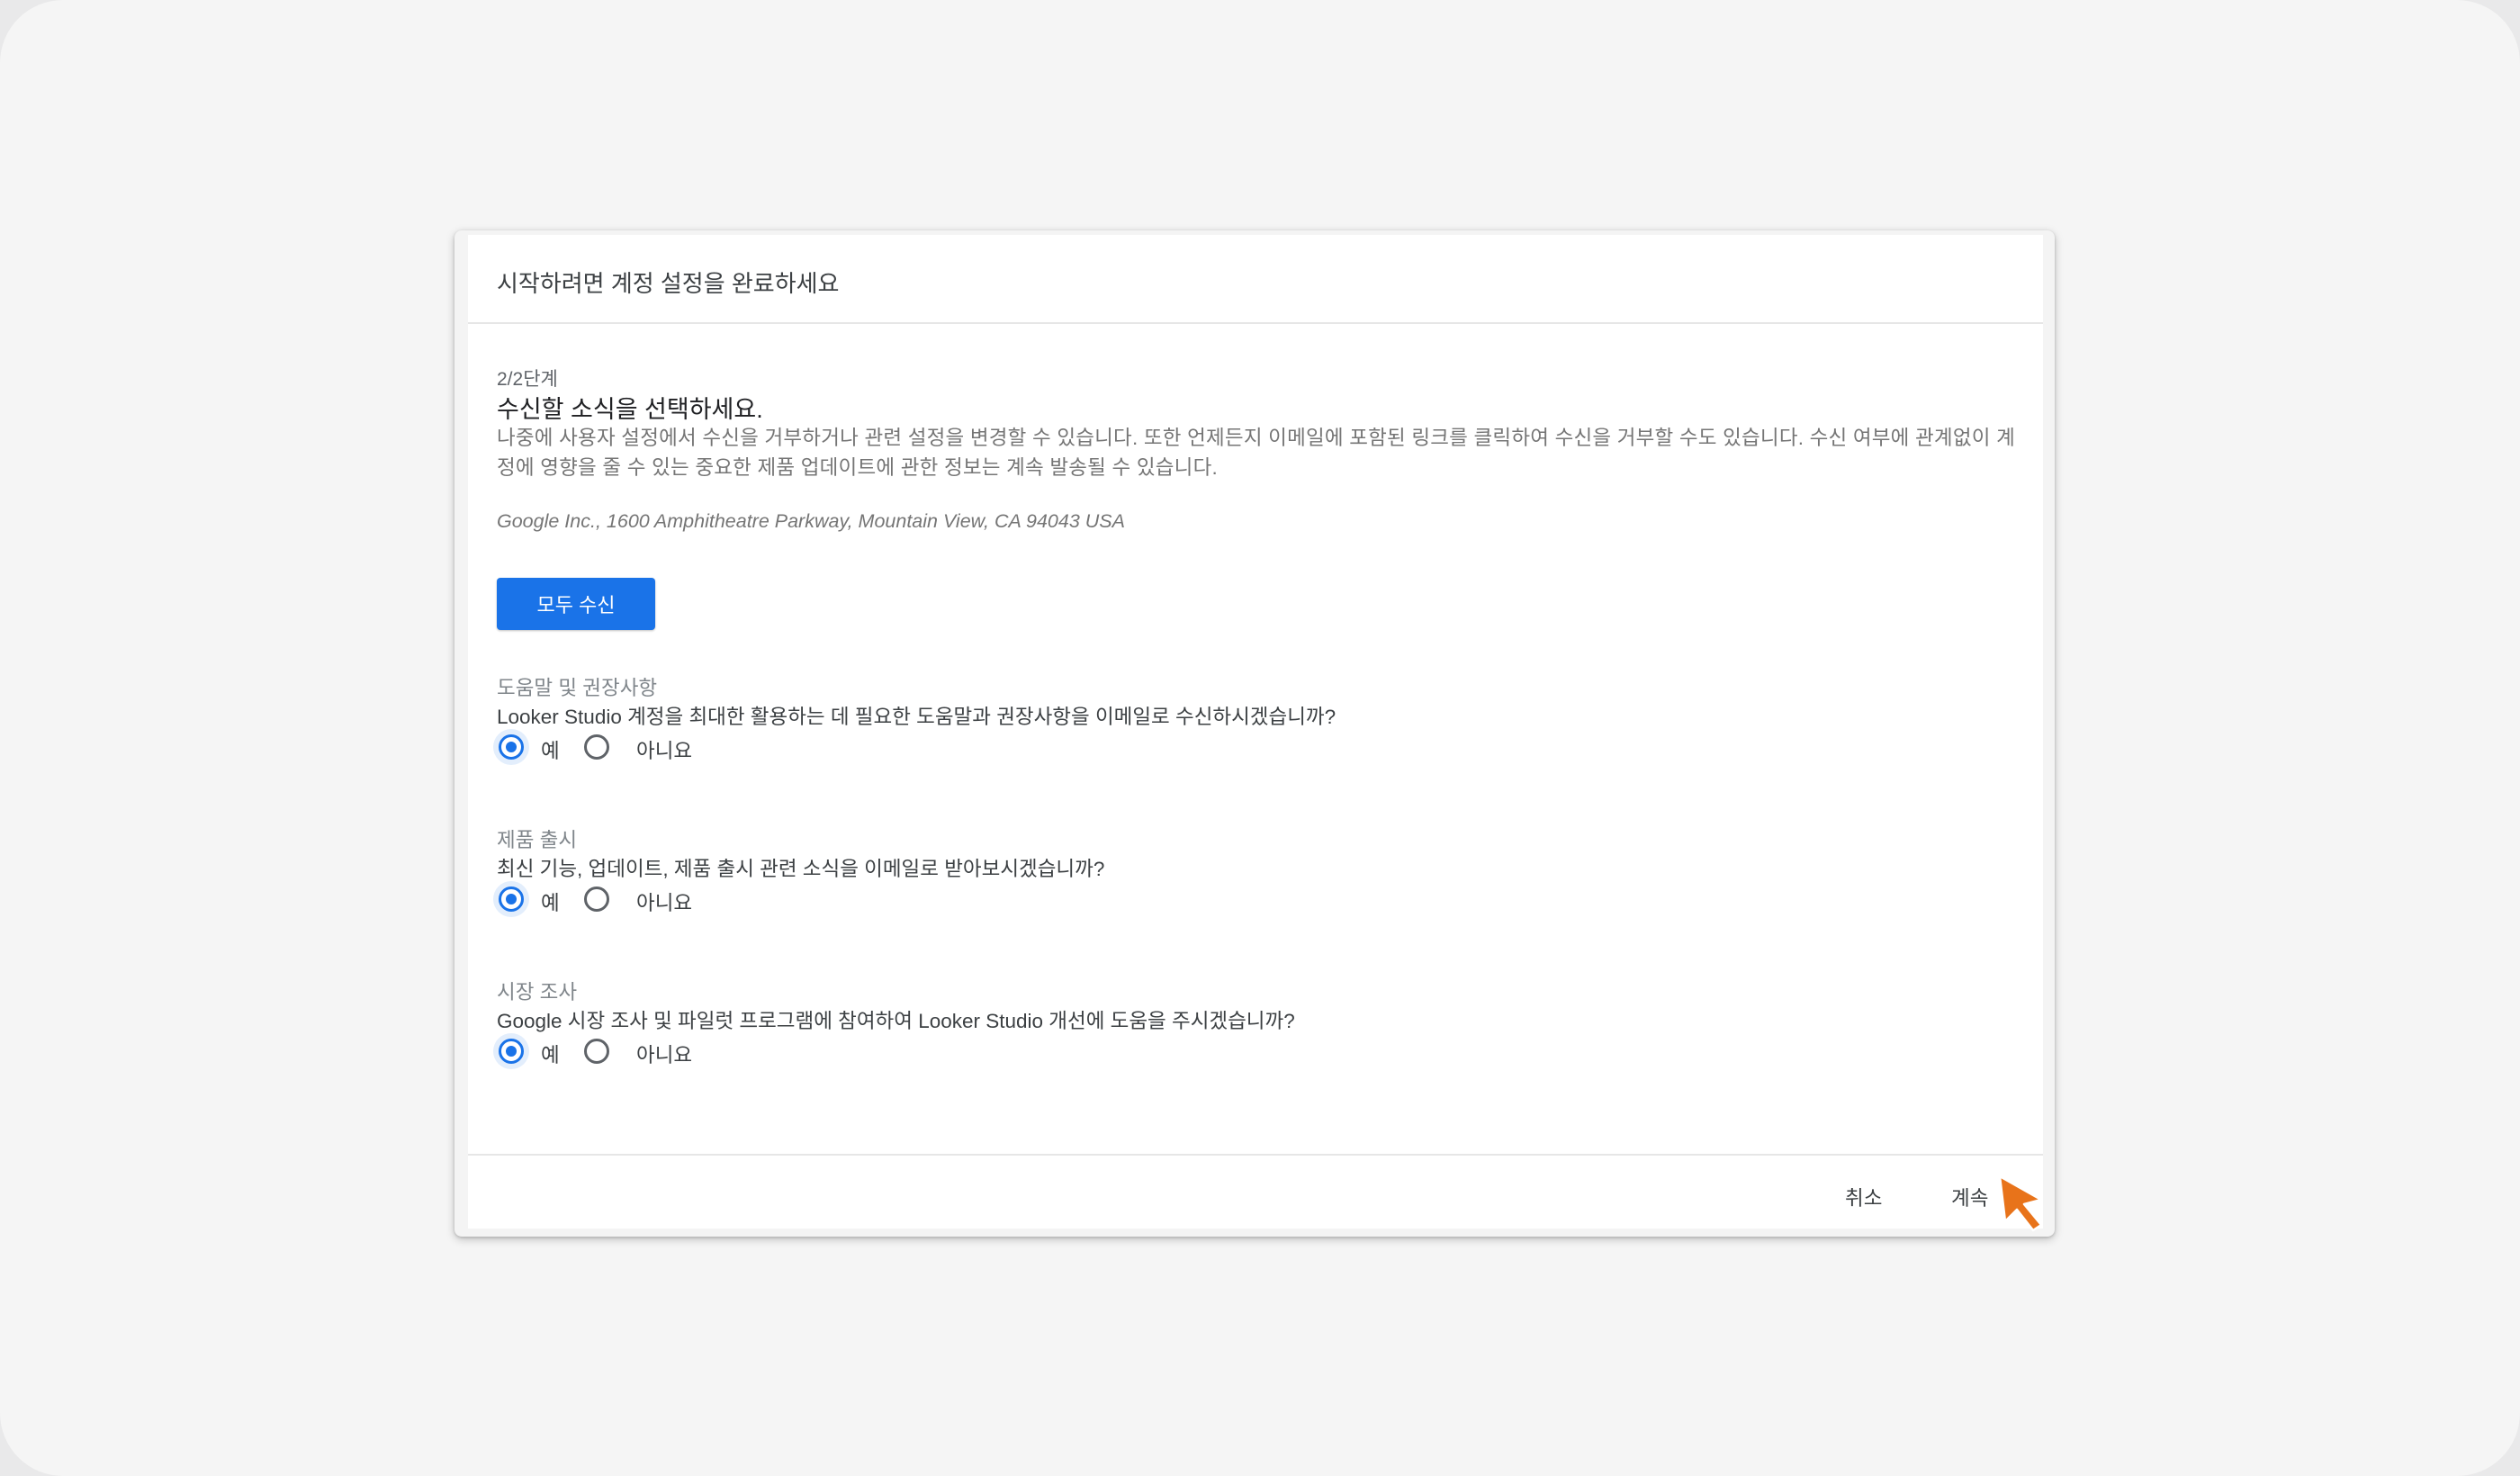 This screenshot has width=2520, height=1476. What do you see at coordinates (1864, 1197) in the screenshot?
I see `cancel-button: 취소` at bounding box center [1864, 1197].